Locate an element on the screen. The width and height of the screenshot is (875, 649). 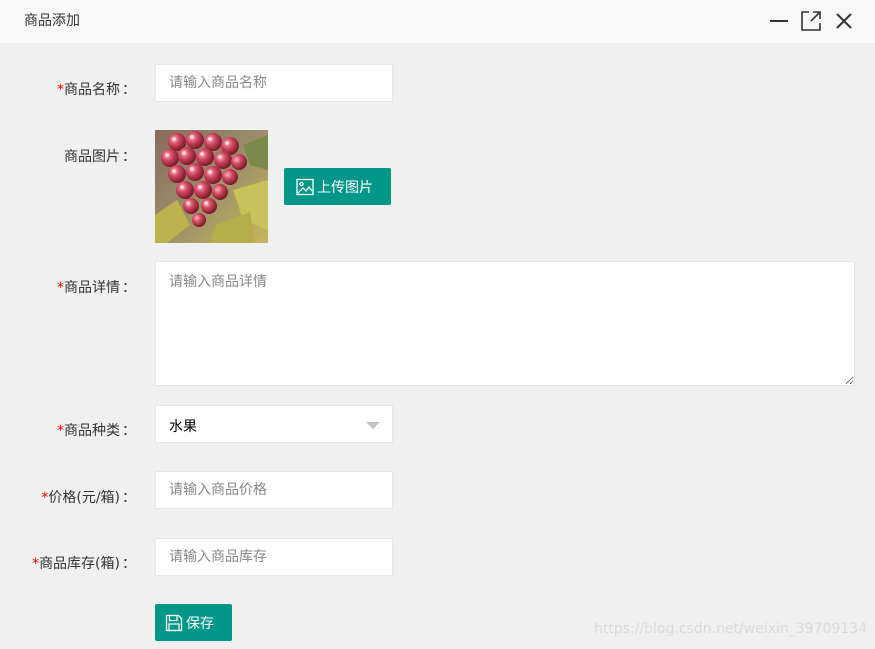
selected-category: 水果 is located at coordinates (183, 427).